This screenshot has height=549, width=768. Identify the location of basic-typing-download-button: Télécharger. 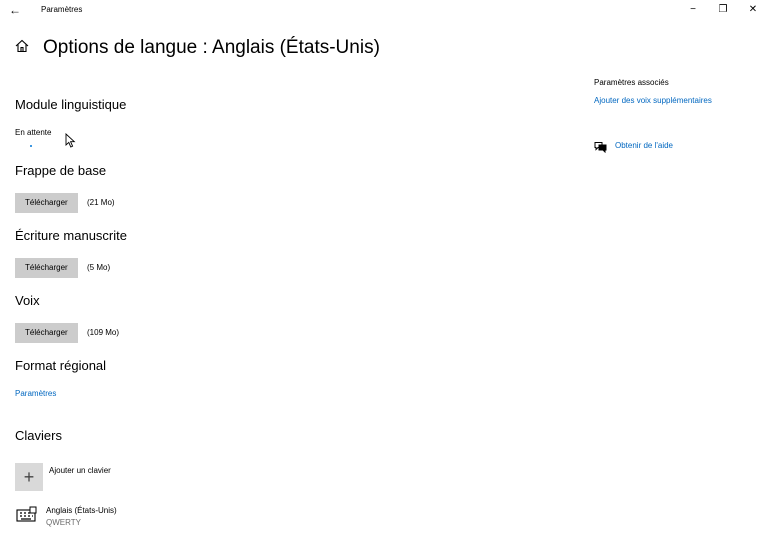
(46, 203).